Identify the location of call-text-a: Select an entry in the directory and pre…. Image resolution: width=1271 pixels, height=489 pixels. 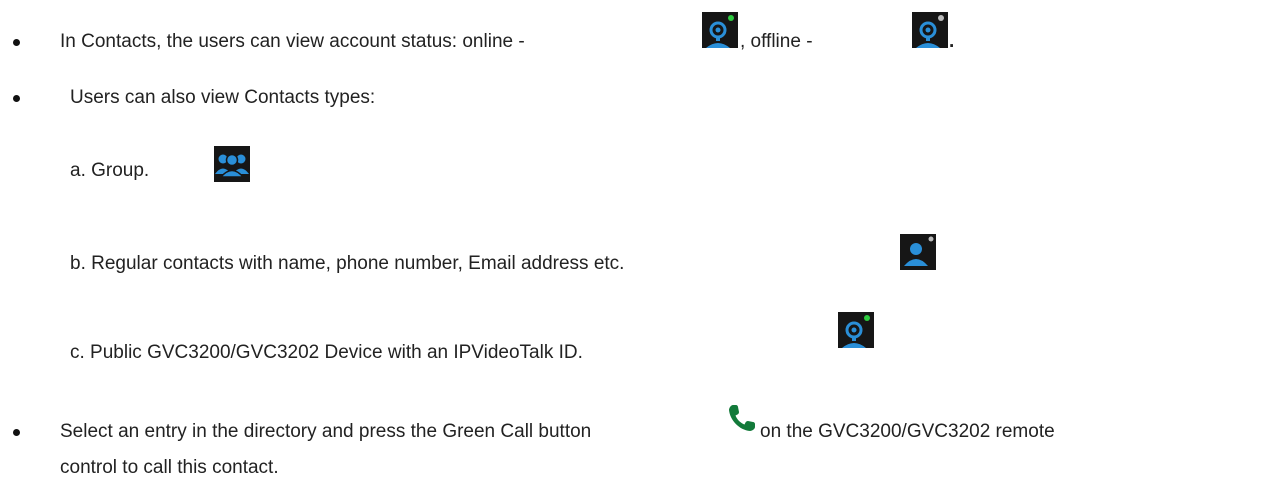
(326, 431).